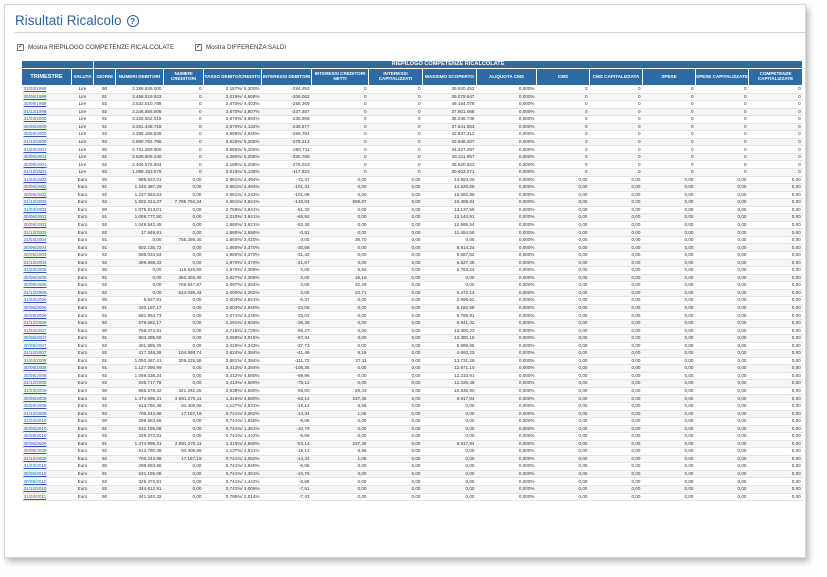  I want to click on table-cell: -148,83, so click(286, 202).